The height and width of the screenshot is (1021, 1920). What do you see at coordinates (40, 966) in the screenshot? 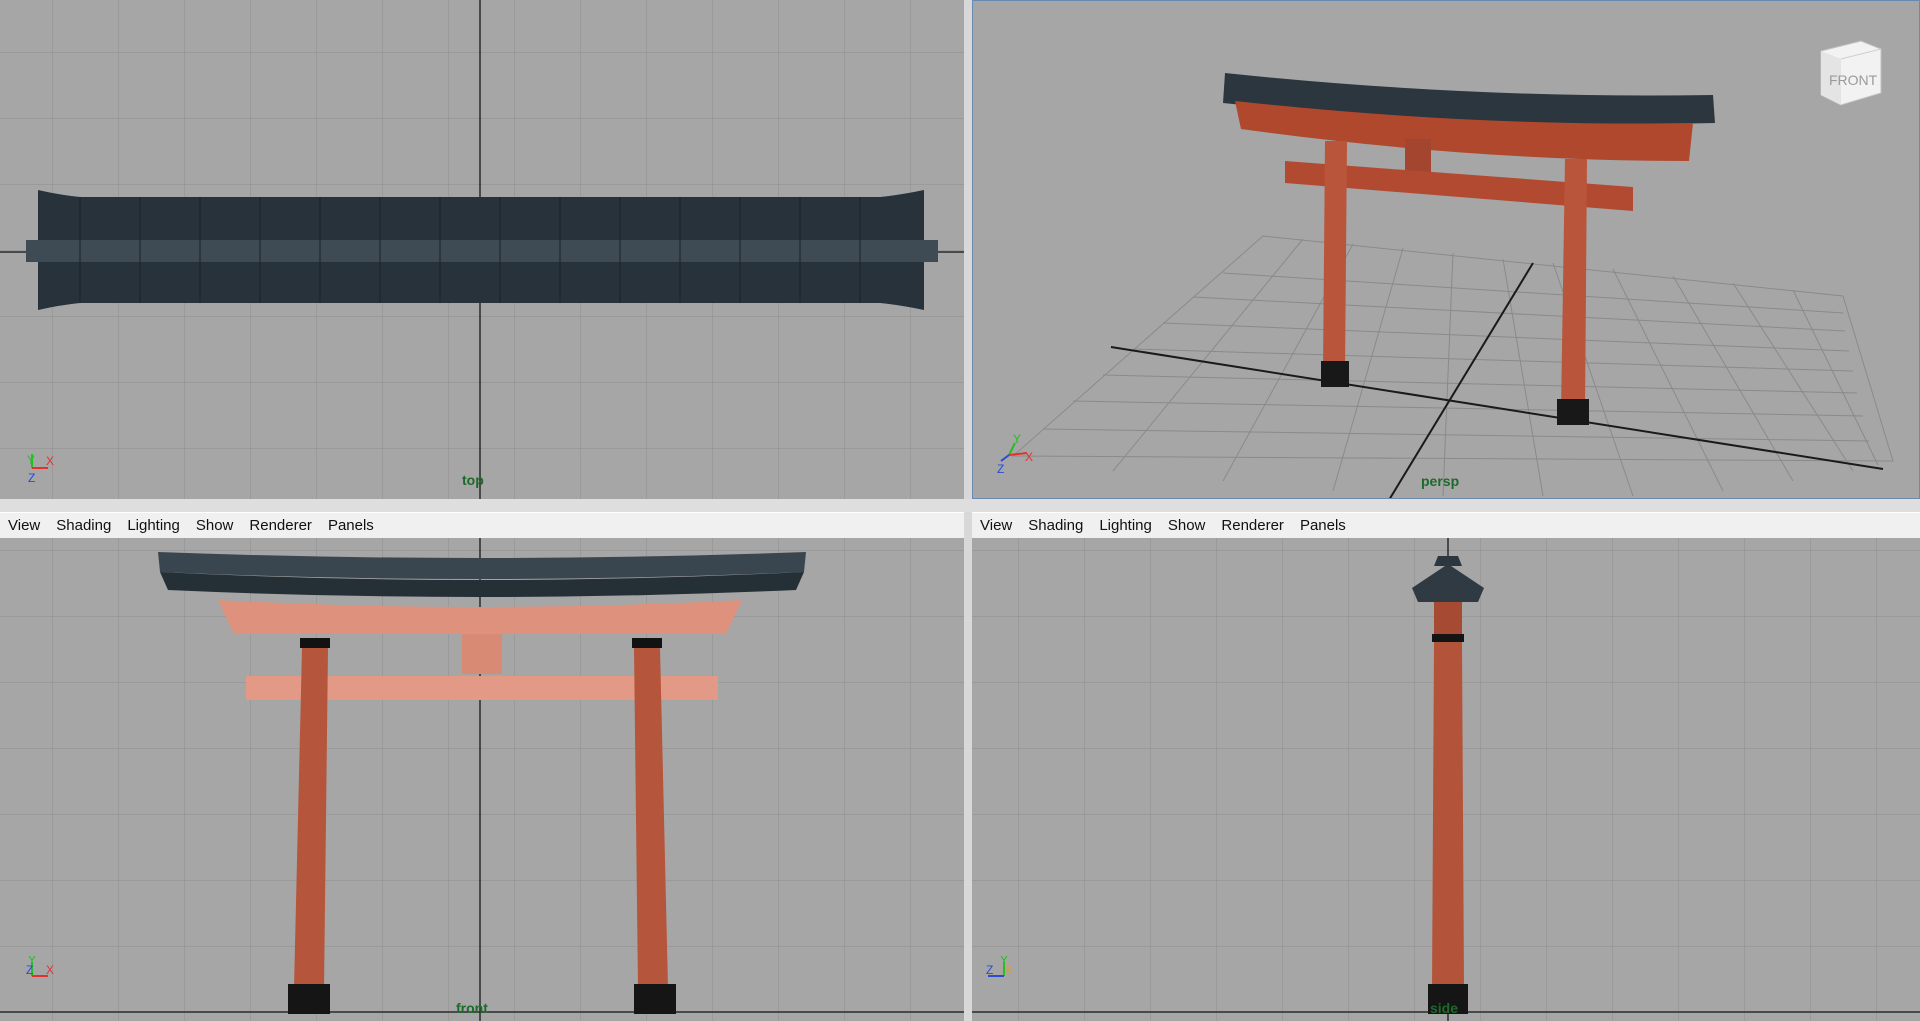
I see `axis-gizmo-front: Y X Z` at bounding box center [40, 966].